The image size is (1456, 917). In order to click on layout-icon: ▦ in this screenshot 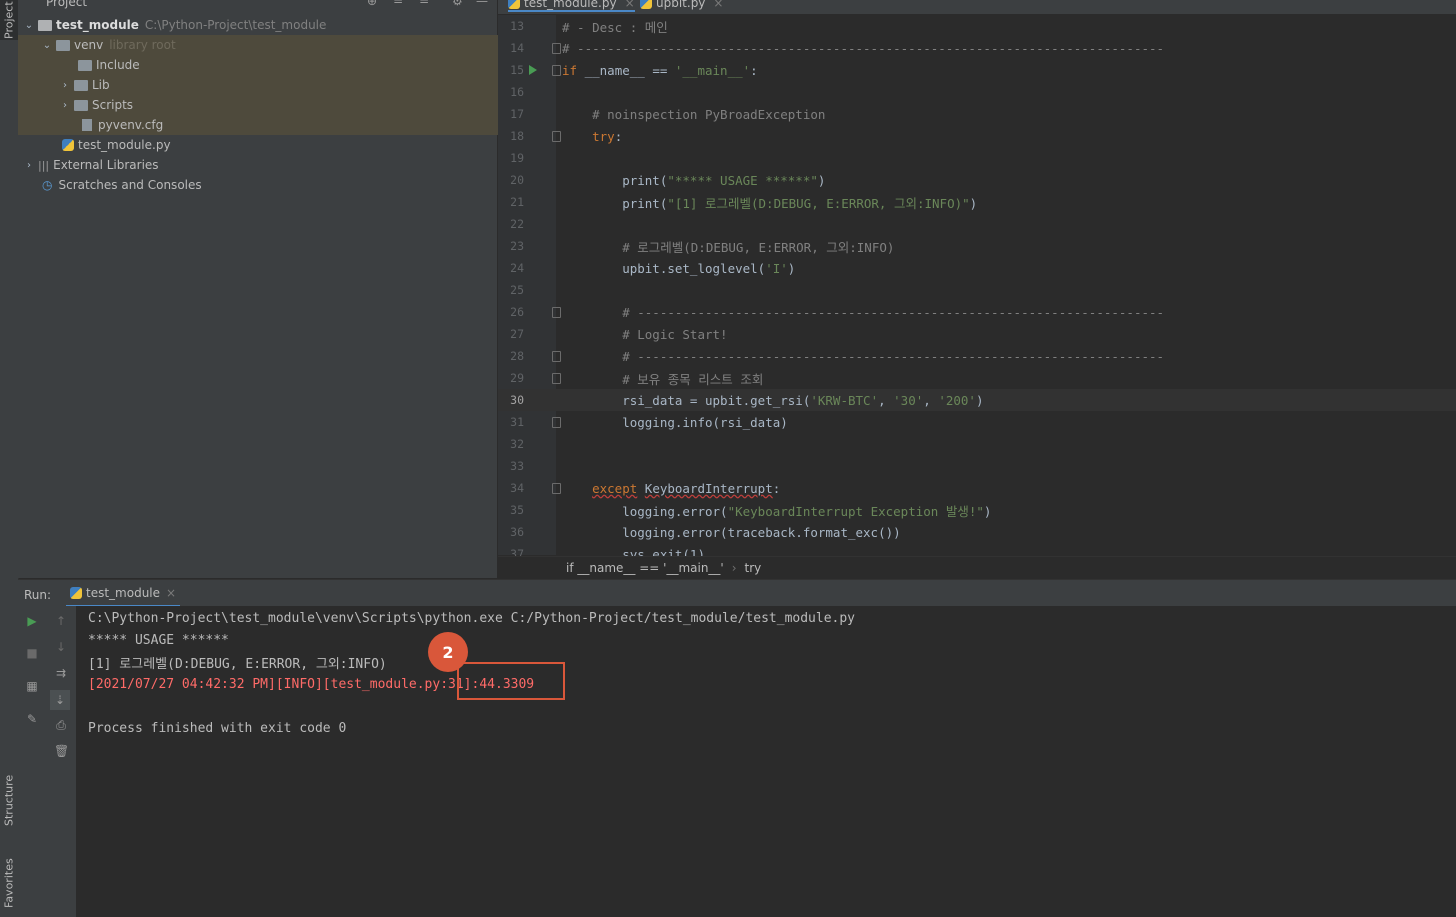, I will do `click(32, 686)`.